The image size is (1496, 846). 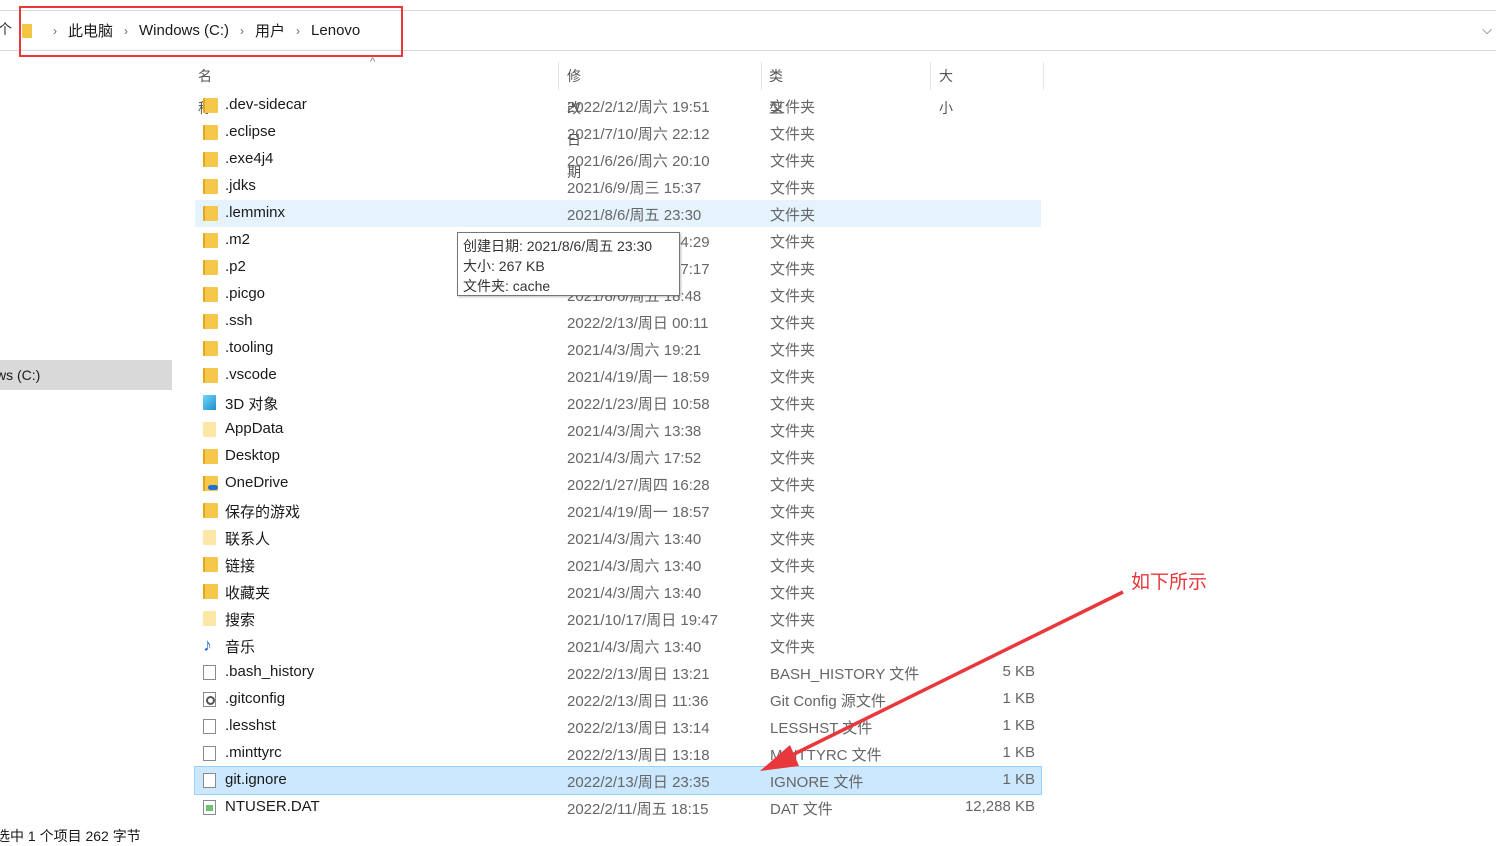 What do you see at coordinates (504, 266) in the screenshot?
I see `tooltip-size: 大小: 267 KB` at bounding box center [504, 266].